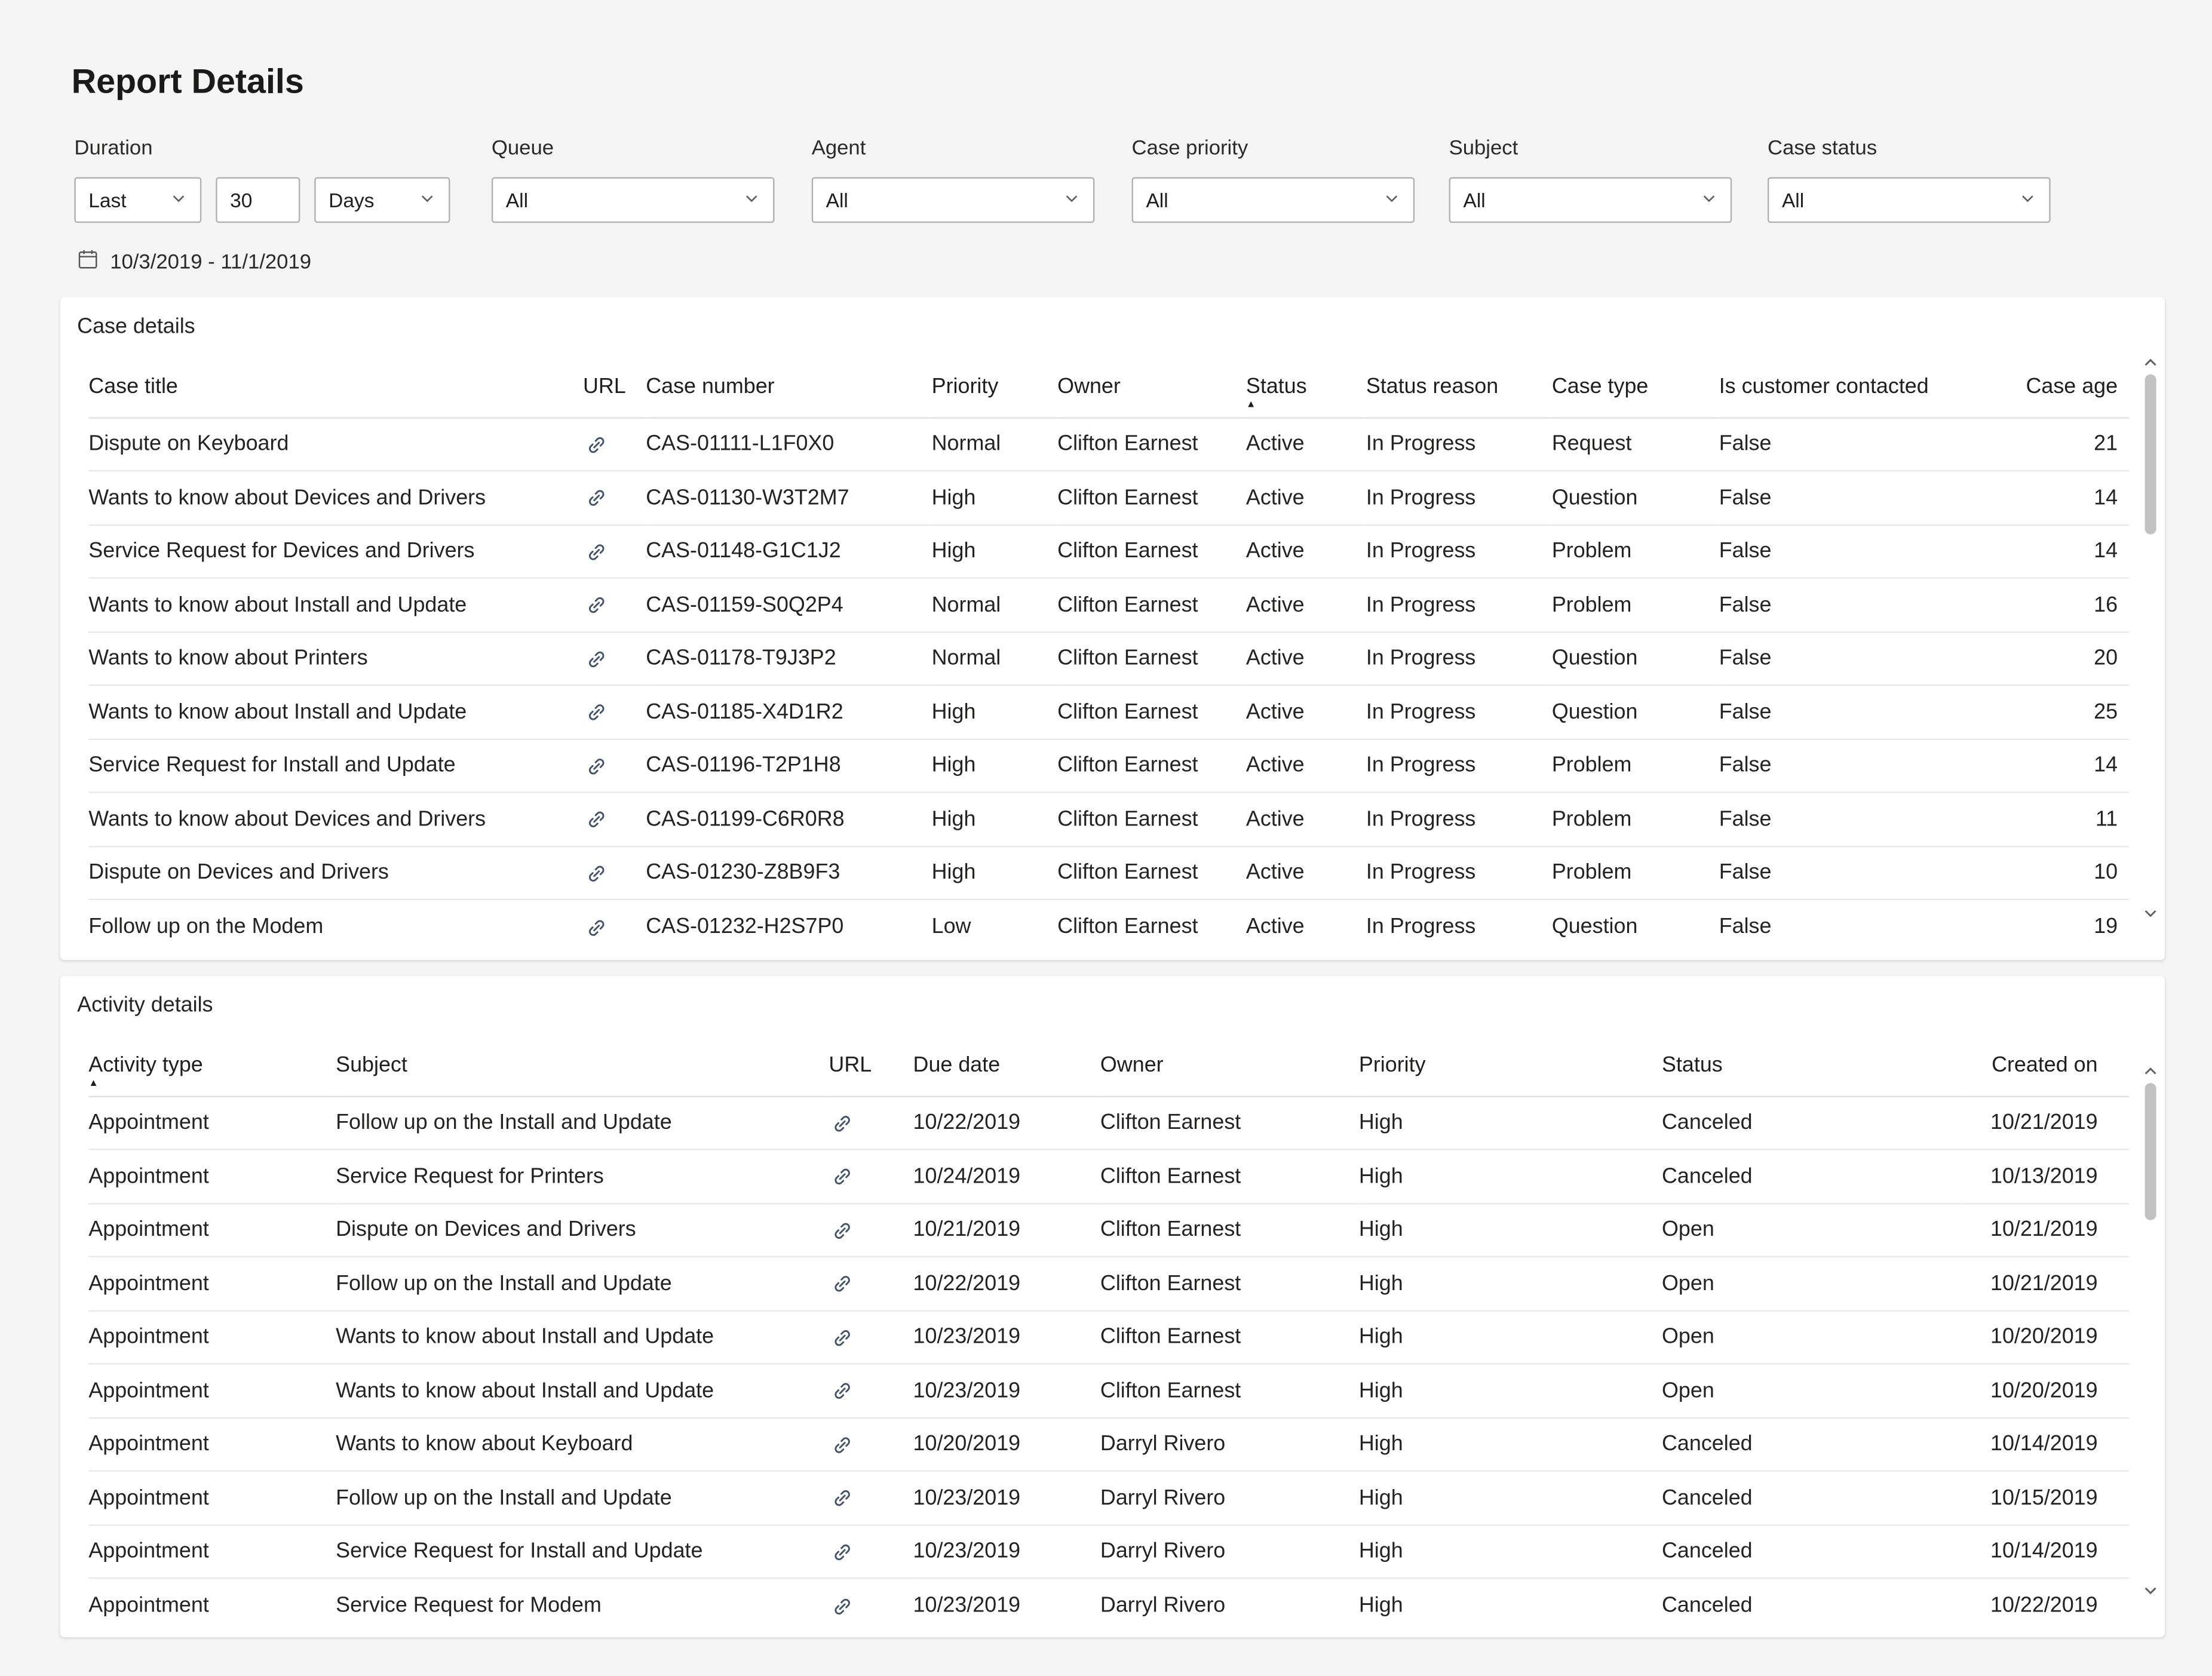 This screenshot has width=2212, height=1676. I want to click on filter-subject: Subject All, so click(1591, 180).